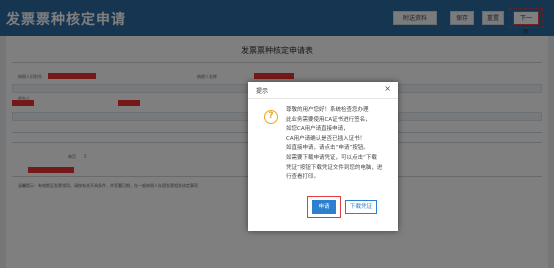  Describe the element at coordinates (303, 177) in the screenshot. I see `message-line: 行查看打印。` at that location.